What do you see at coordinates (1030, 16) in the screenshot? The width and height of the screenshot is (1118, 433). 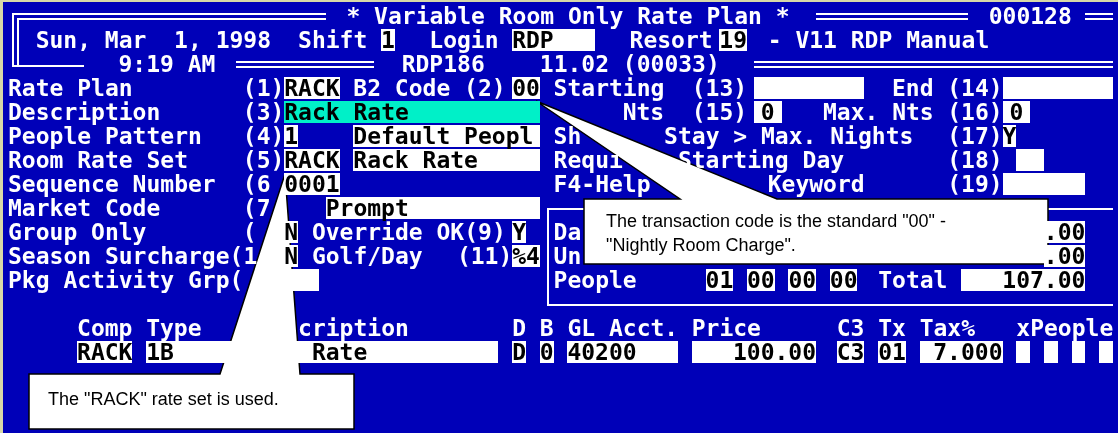 I see `header-text: 000128` at bounding box center [1030, 16].